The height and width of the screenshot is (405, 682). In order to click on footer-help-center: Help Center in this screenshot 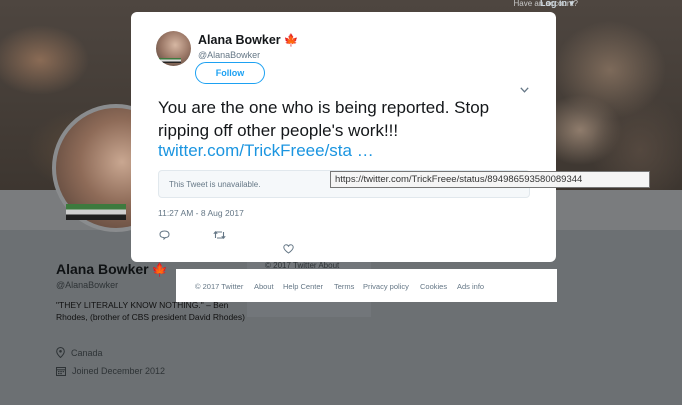, I will do `click(303, 286)`.